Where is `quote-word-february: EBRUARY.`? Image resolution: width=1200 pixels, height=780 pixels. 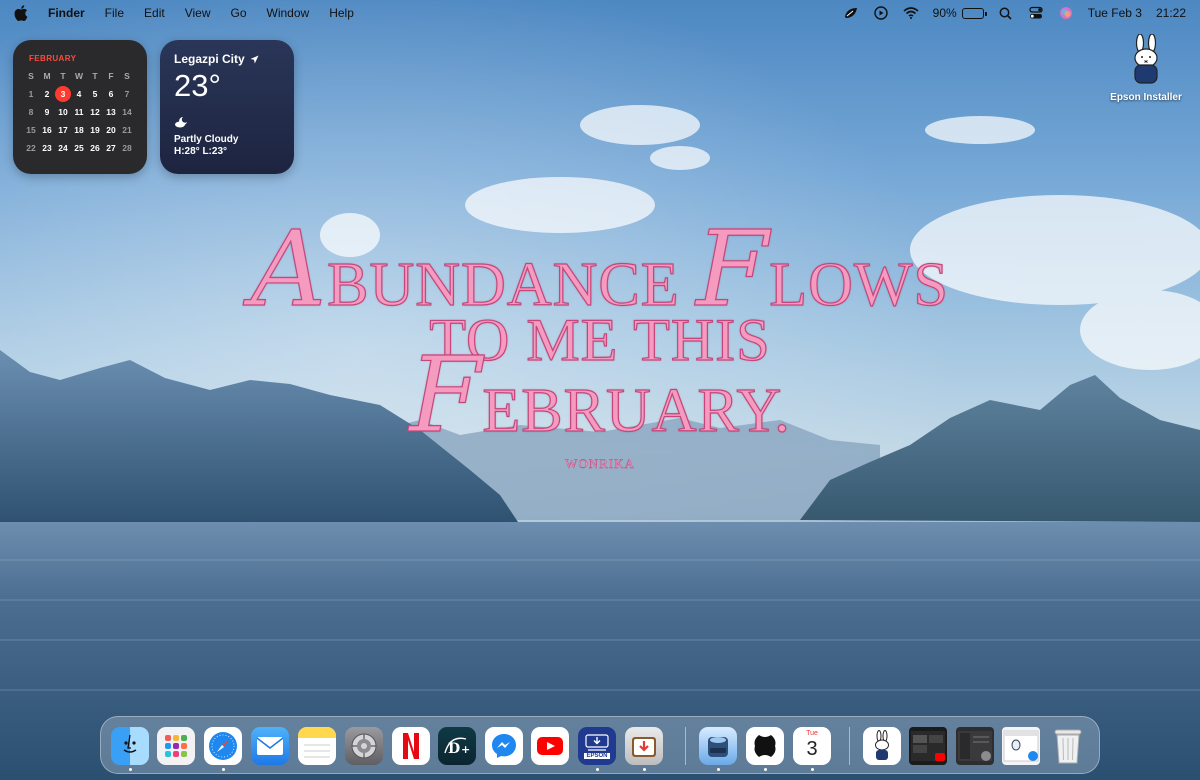 quote-word-february: EBRUARY. is located at coordinates (636, 411).